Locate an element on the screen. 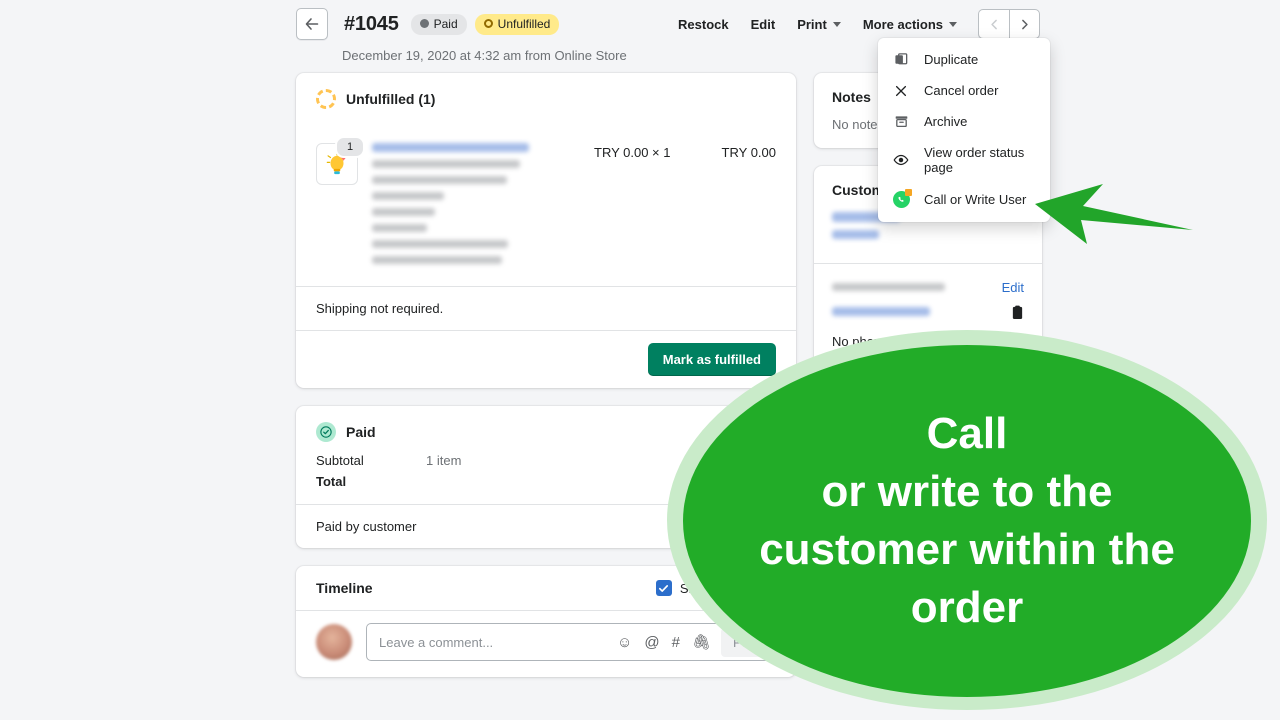 The image size is (1280, 720). status-badge-unfulfilled: Unfulfilled is located at coordinates (517, 24).